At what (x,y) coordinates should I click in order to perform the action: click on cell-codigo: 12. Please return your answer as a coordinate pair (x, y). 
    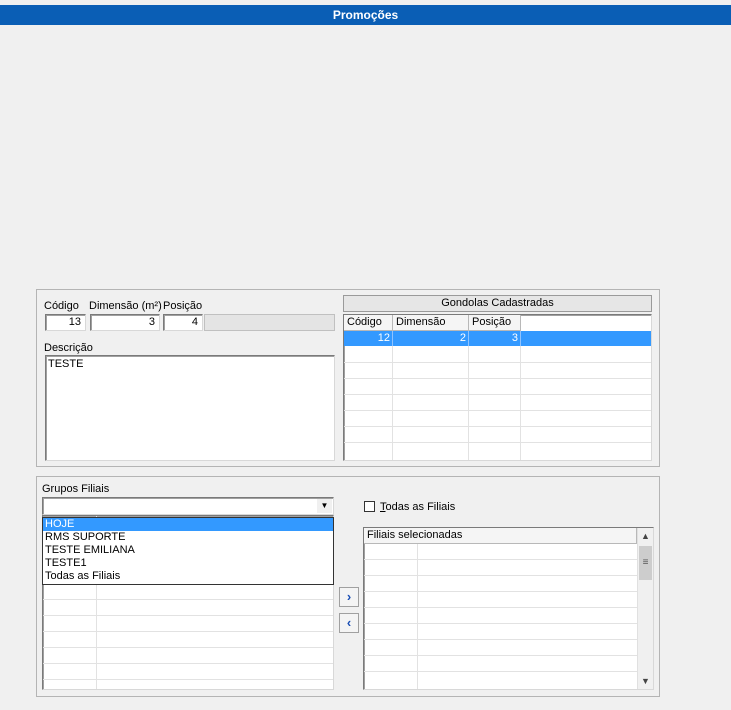
    Looking at the image, I should click on (368, 338).